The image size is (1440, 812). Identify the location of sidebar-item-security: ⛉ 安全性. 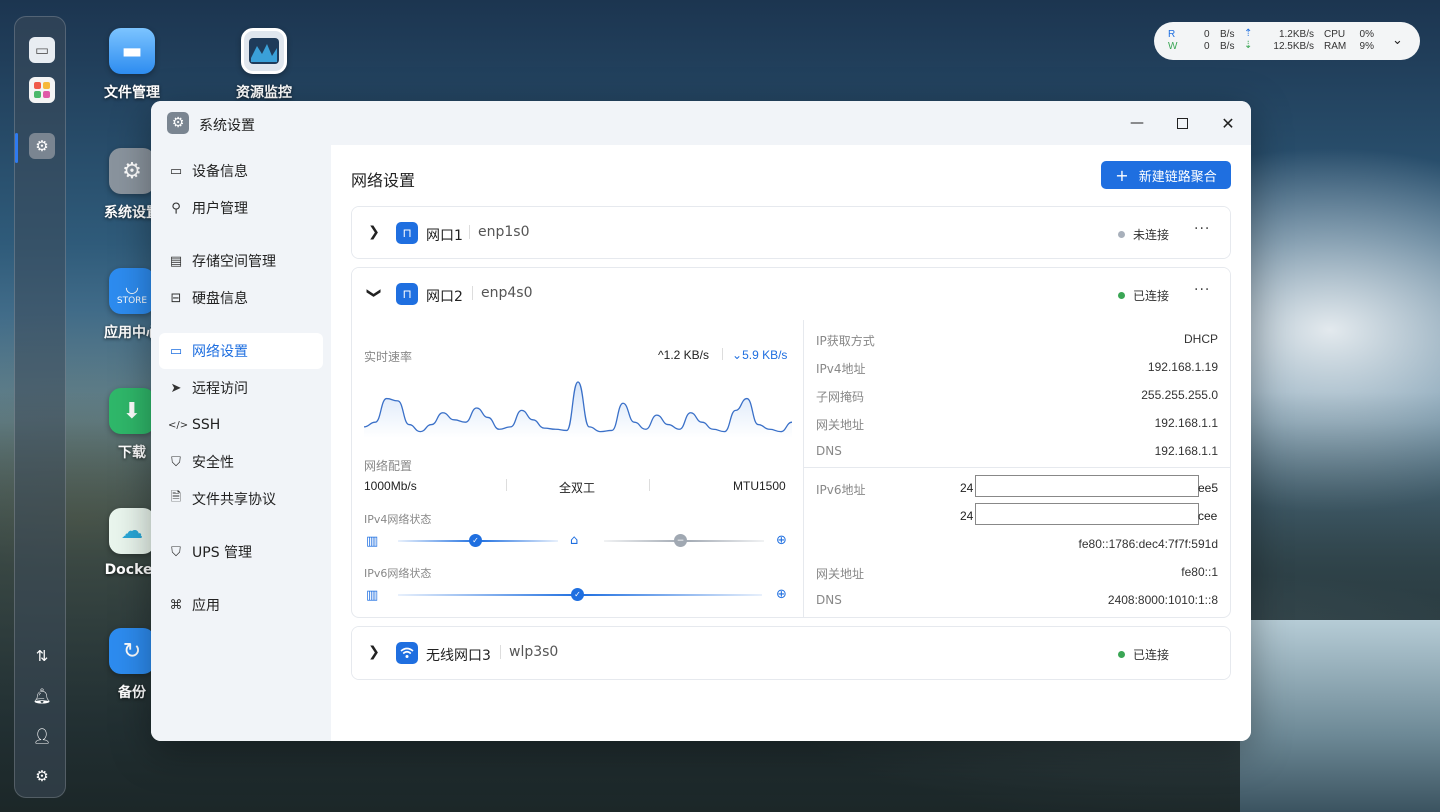
(241, 462).